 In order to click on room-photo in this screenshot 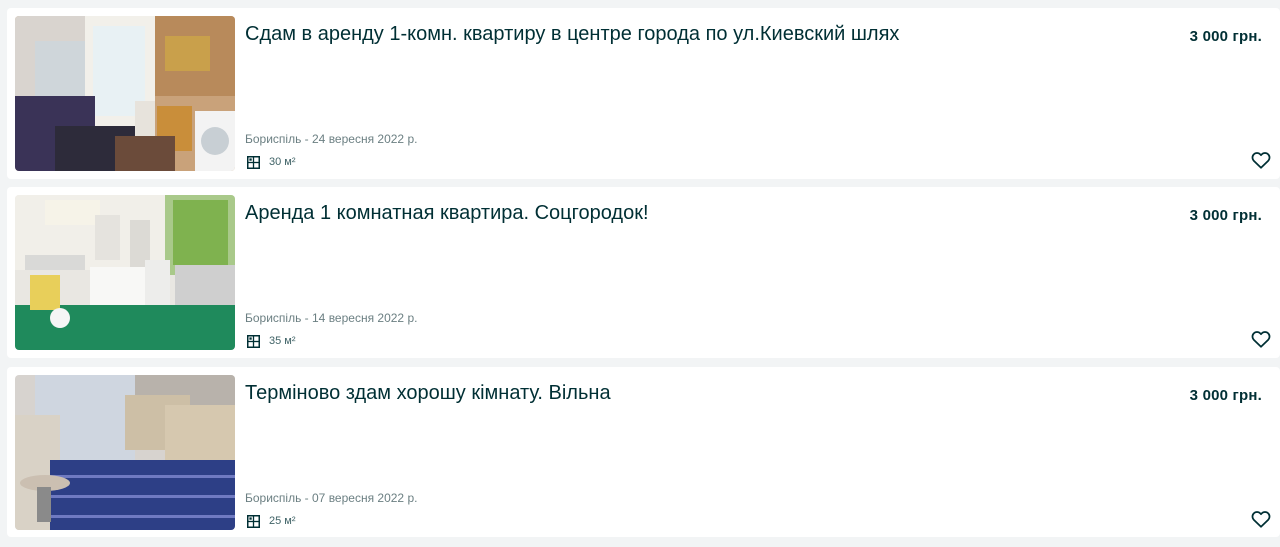, I will do `click(125, 452)`.